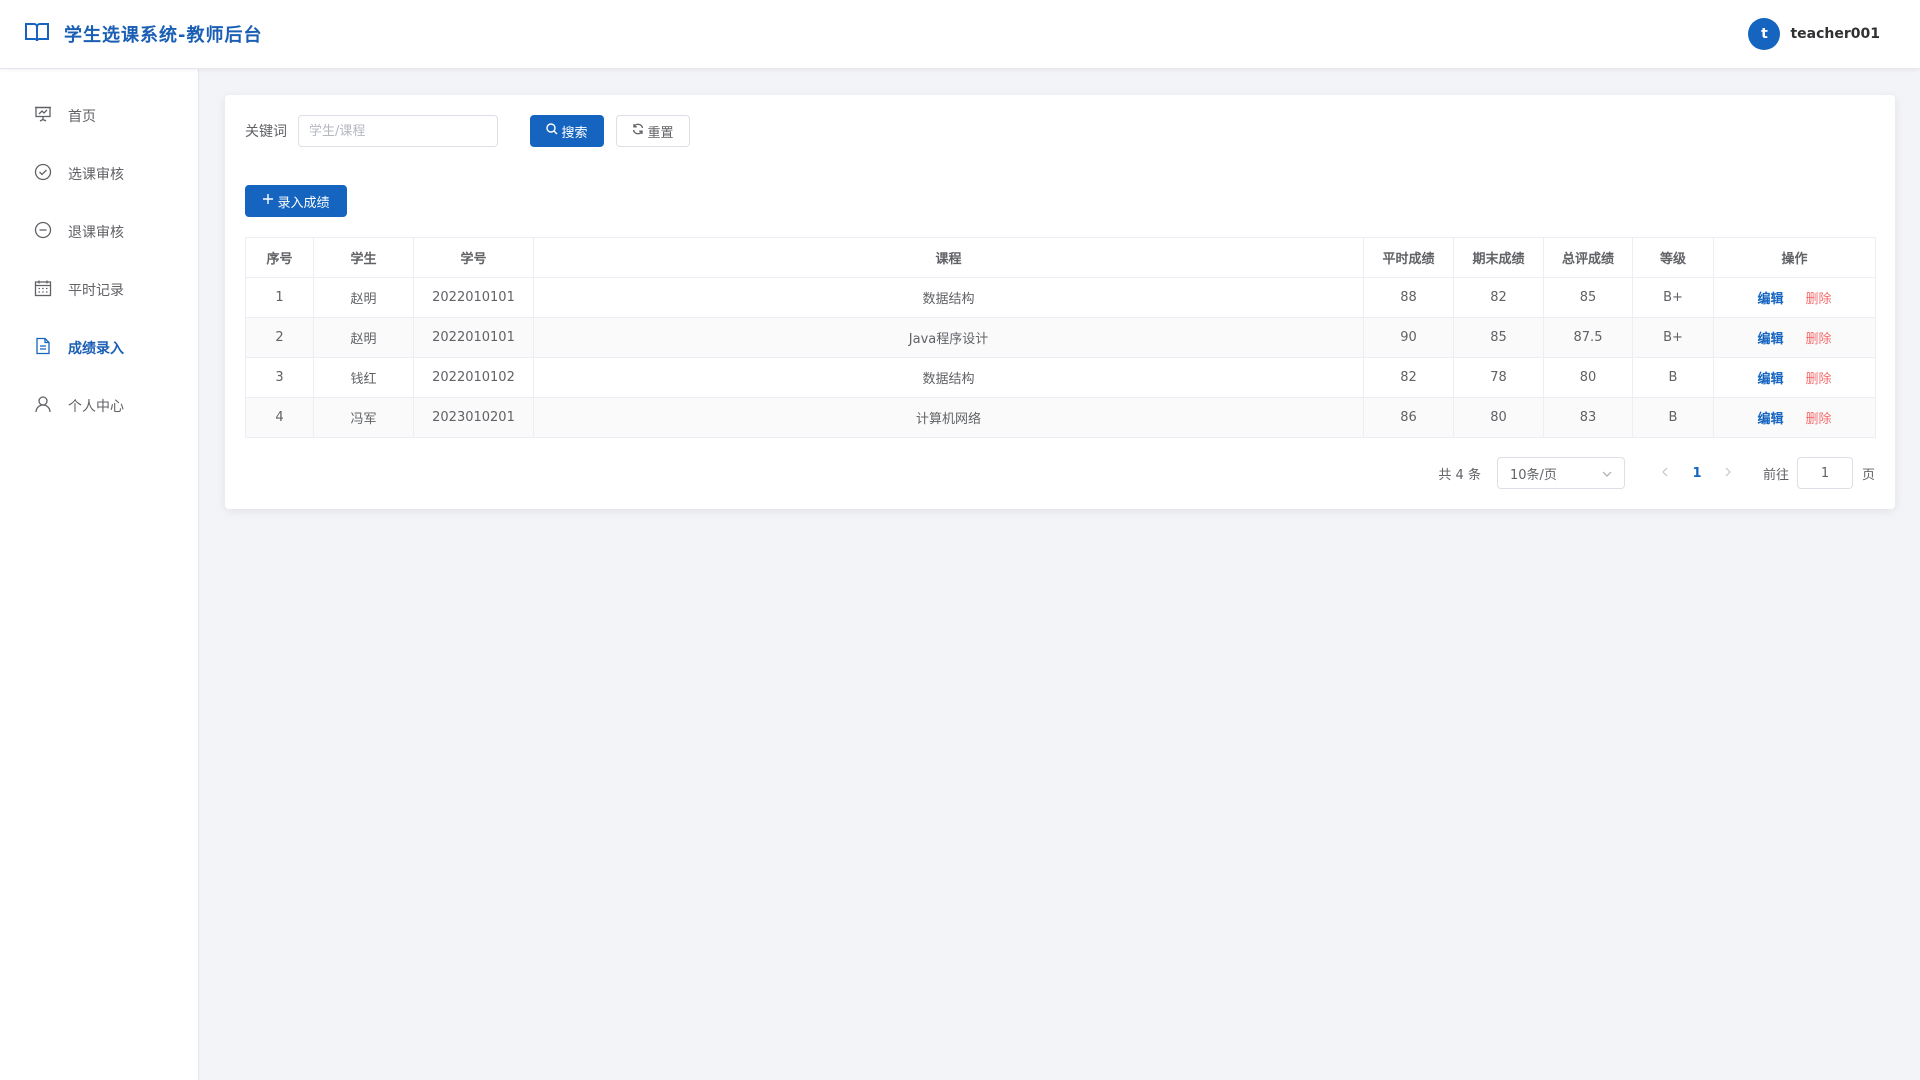 The image size is (1920, 1080). What do you see at coordinates (279, 297) in the screenshot?
I see `cell-index: 1` at bounding box center [279, 297].